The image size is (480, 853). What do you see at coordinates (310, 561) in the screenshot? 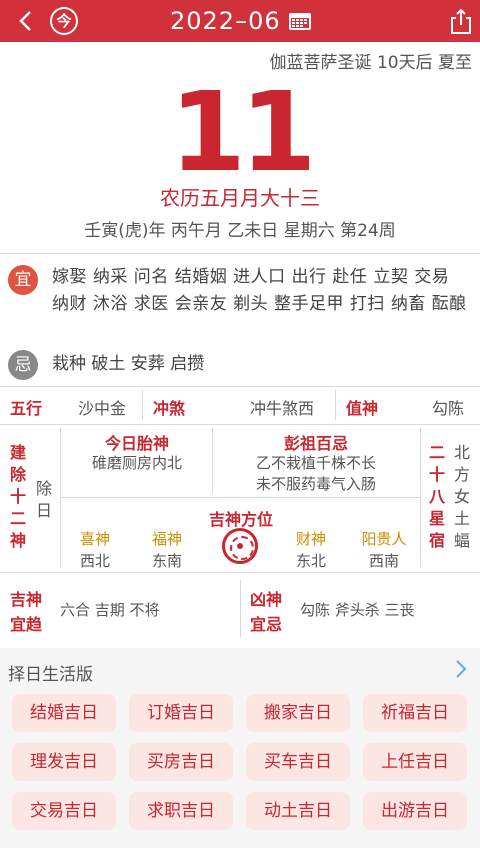
I see `caishen-dir: 东北` at bounding box center [310, 561].